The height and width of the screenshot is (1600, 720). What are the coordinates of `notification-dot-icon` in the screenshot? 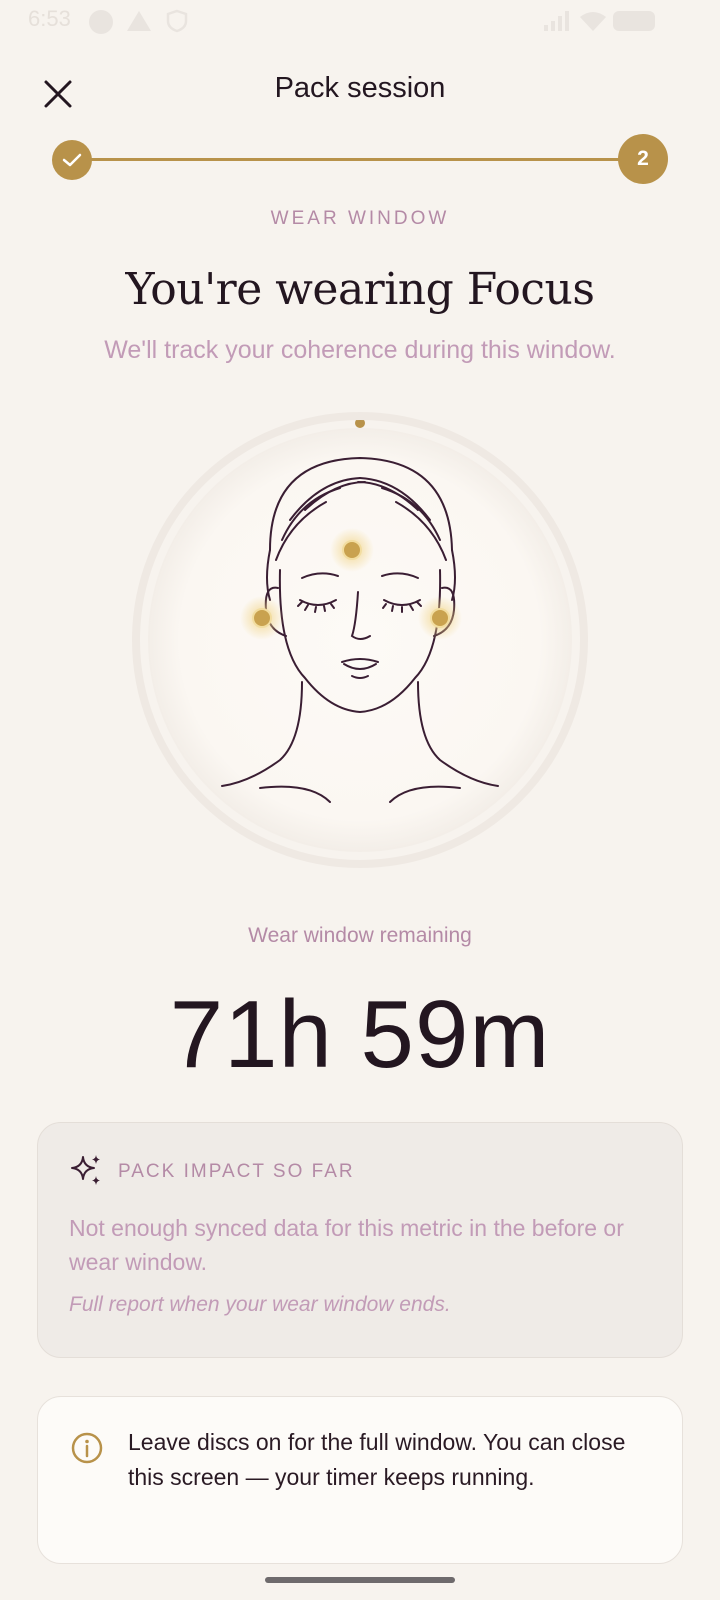 It's located at (101, 22).